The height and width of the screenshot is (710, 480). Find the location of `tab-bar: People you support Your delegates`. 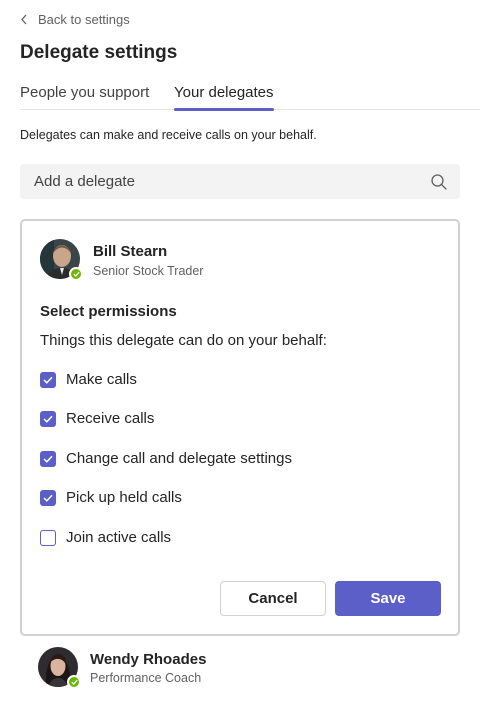

tab-bar: People you support Your delegates is located at coordinates (250, 97).